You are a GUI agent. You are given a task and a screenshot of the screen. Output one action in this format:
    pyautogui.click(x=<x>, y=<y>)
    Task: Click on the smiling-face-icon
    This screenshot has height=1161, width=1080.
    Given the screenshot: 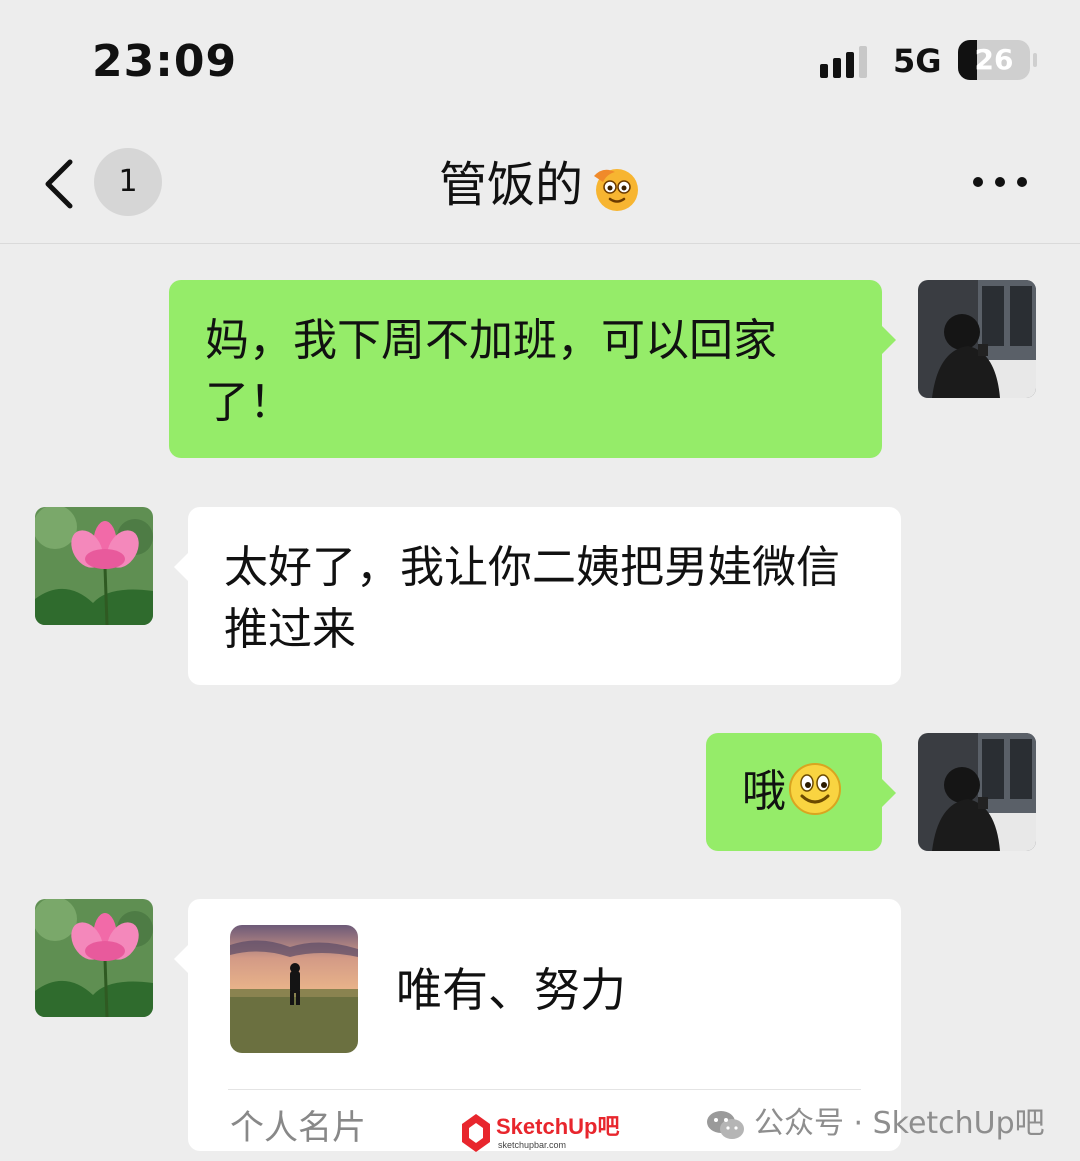 What is the action you would take?
    pyautogui.click(x=616, y=190)
    